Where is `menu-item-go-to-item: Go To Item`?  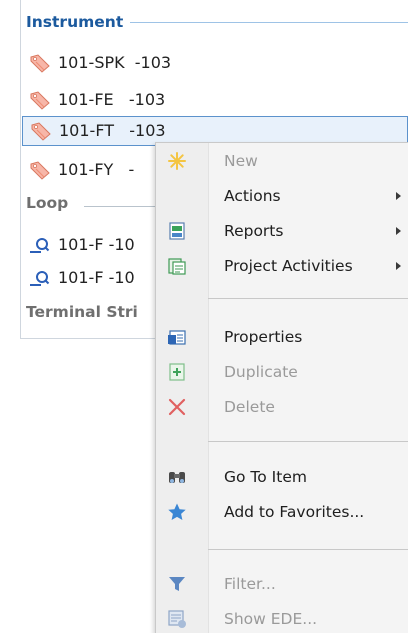 menu-item-go-to-item: Go To Item is located at coordinates (282, 477).